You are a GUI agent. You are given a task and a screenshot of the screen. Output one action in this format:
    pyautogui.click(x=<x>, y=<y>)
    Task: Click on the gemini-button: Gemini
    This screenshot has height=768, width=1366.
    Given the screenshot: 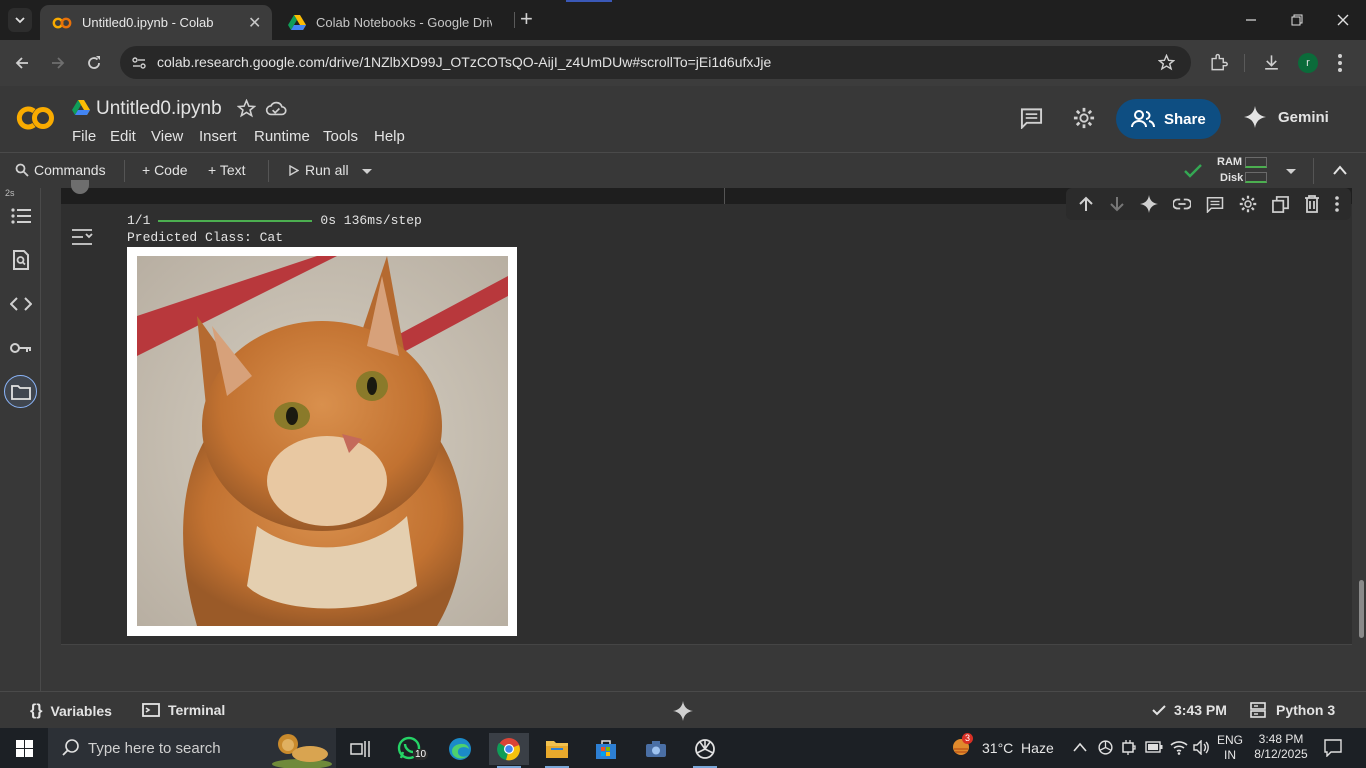 What is the action you would take?
    pyautogui.click(x=1286, y=117)
    